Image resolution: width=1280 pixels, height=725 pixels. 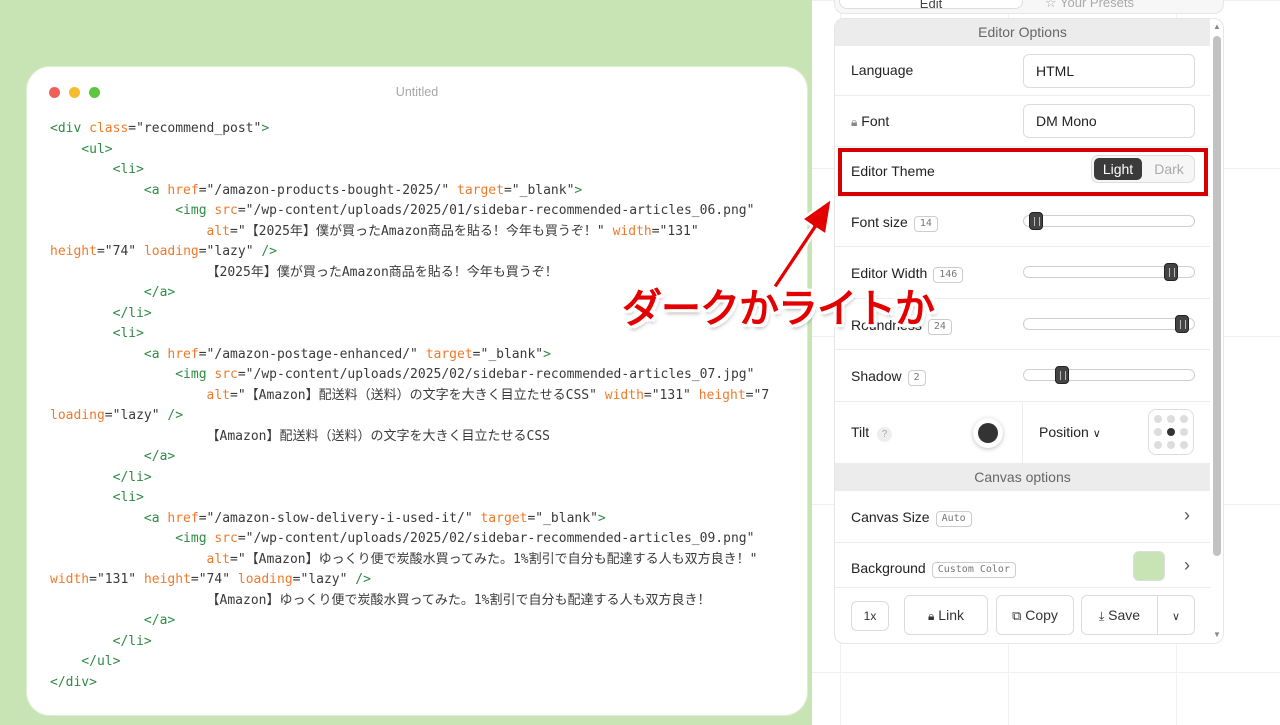 I want to click on code-token: </a>, so click(x=113, y=292).